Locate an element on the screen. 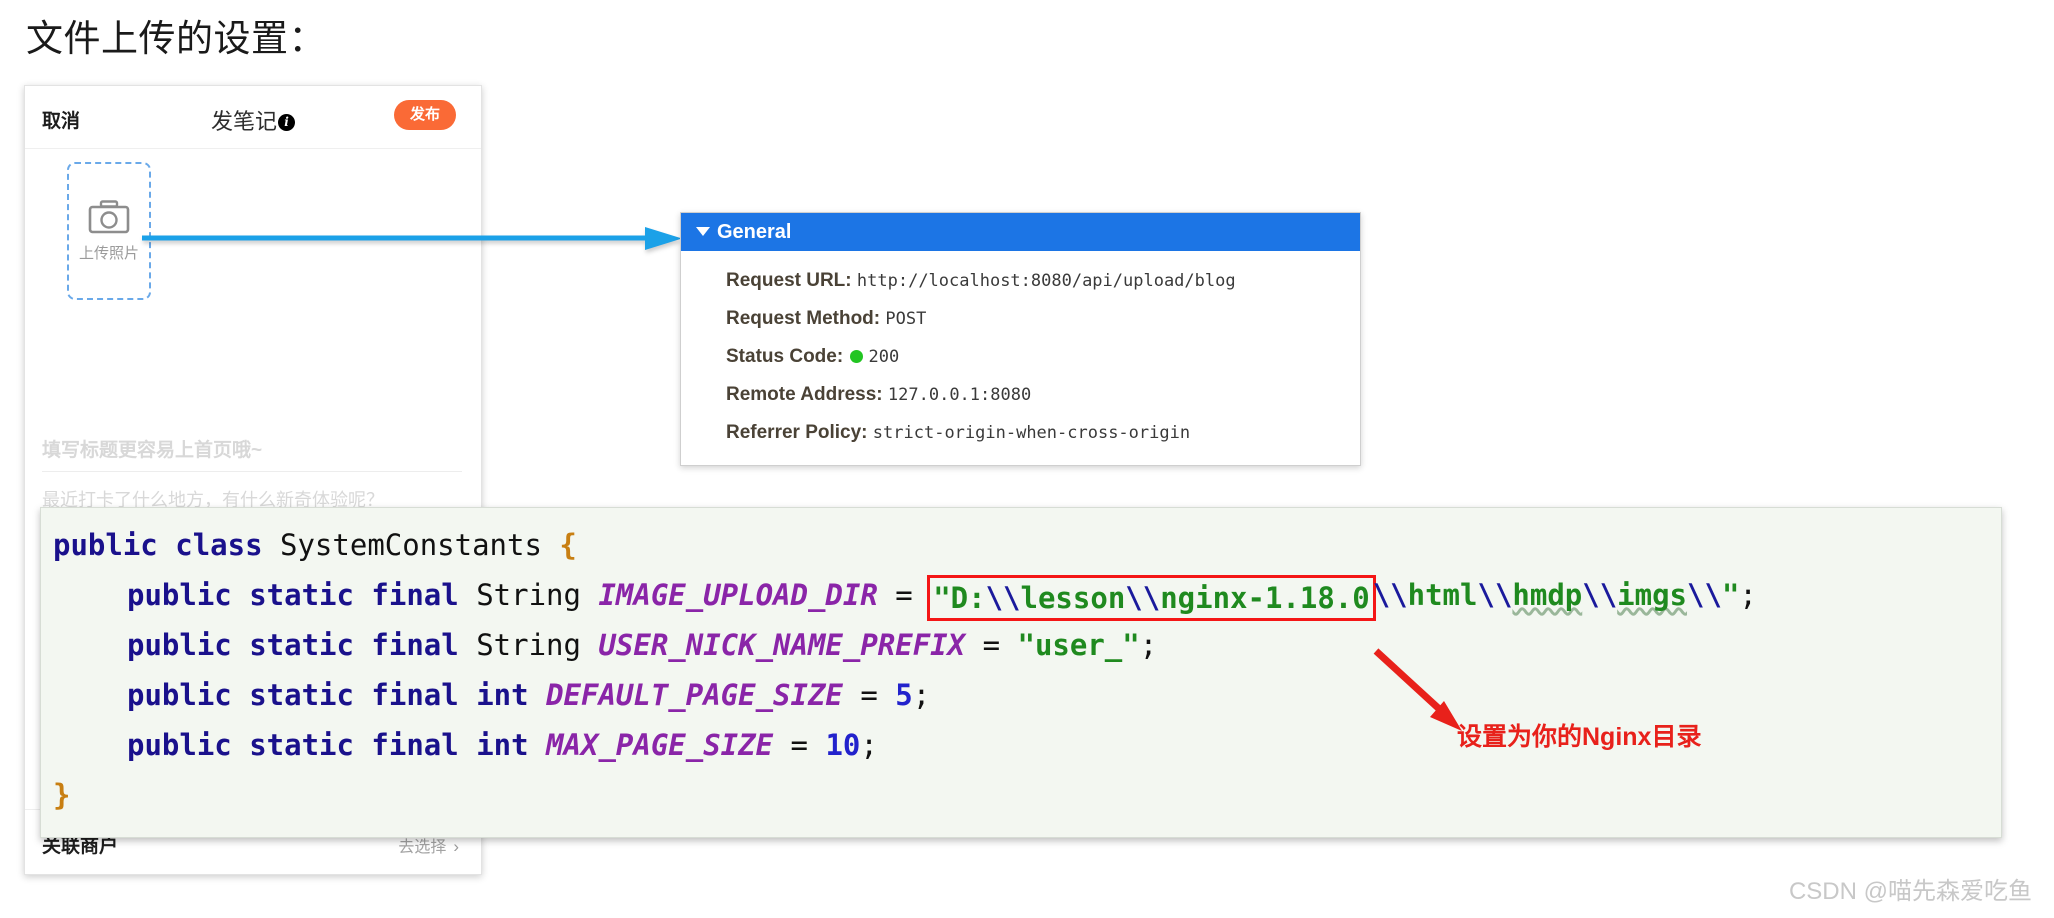 Image resolution: width=2054 pixels, height=918 pixels. composer-title-text: 发笔记 is located at coordinates (243, 122).